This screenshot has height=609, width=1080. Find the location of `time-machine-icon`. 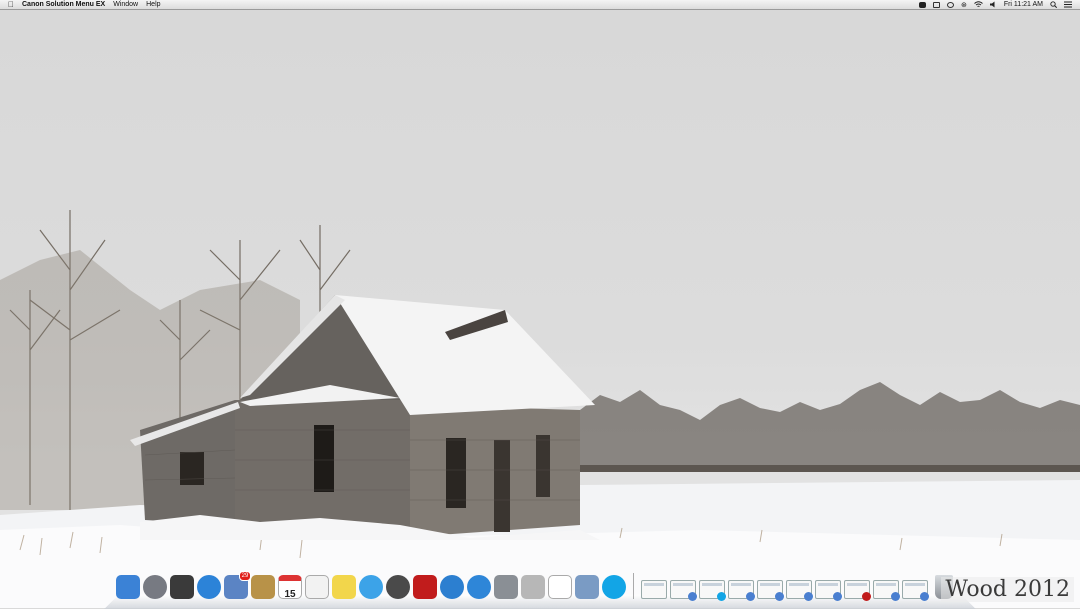

time-machine-icon is located at coordinates (950, 4).